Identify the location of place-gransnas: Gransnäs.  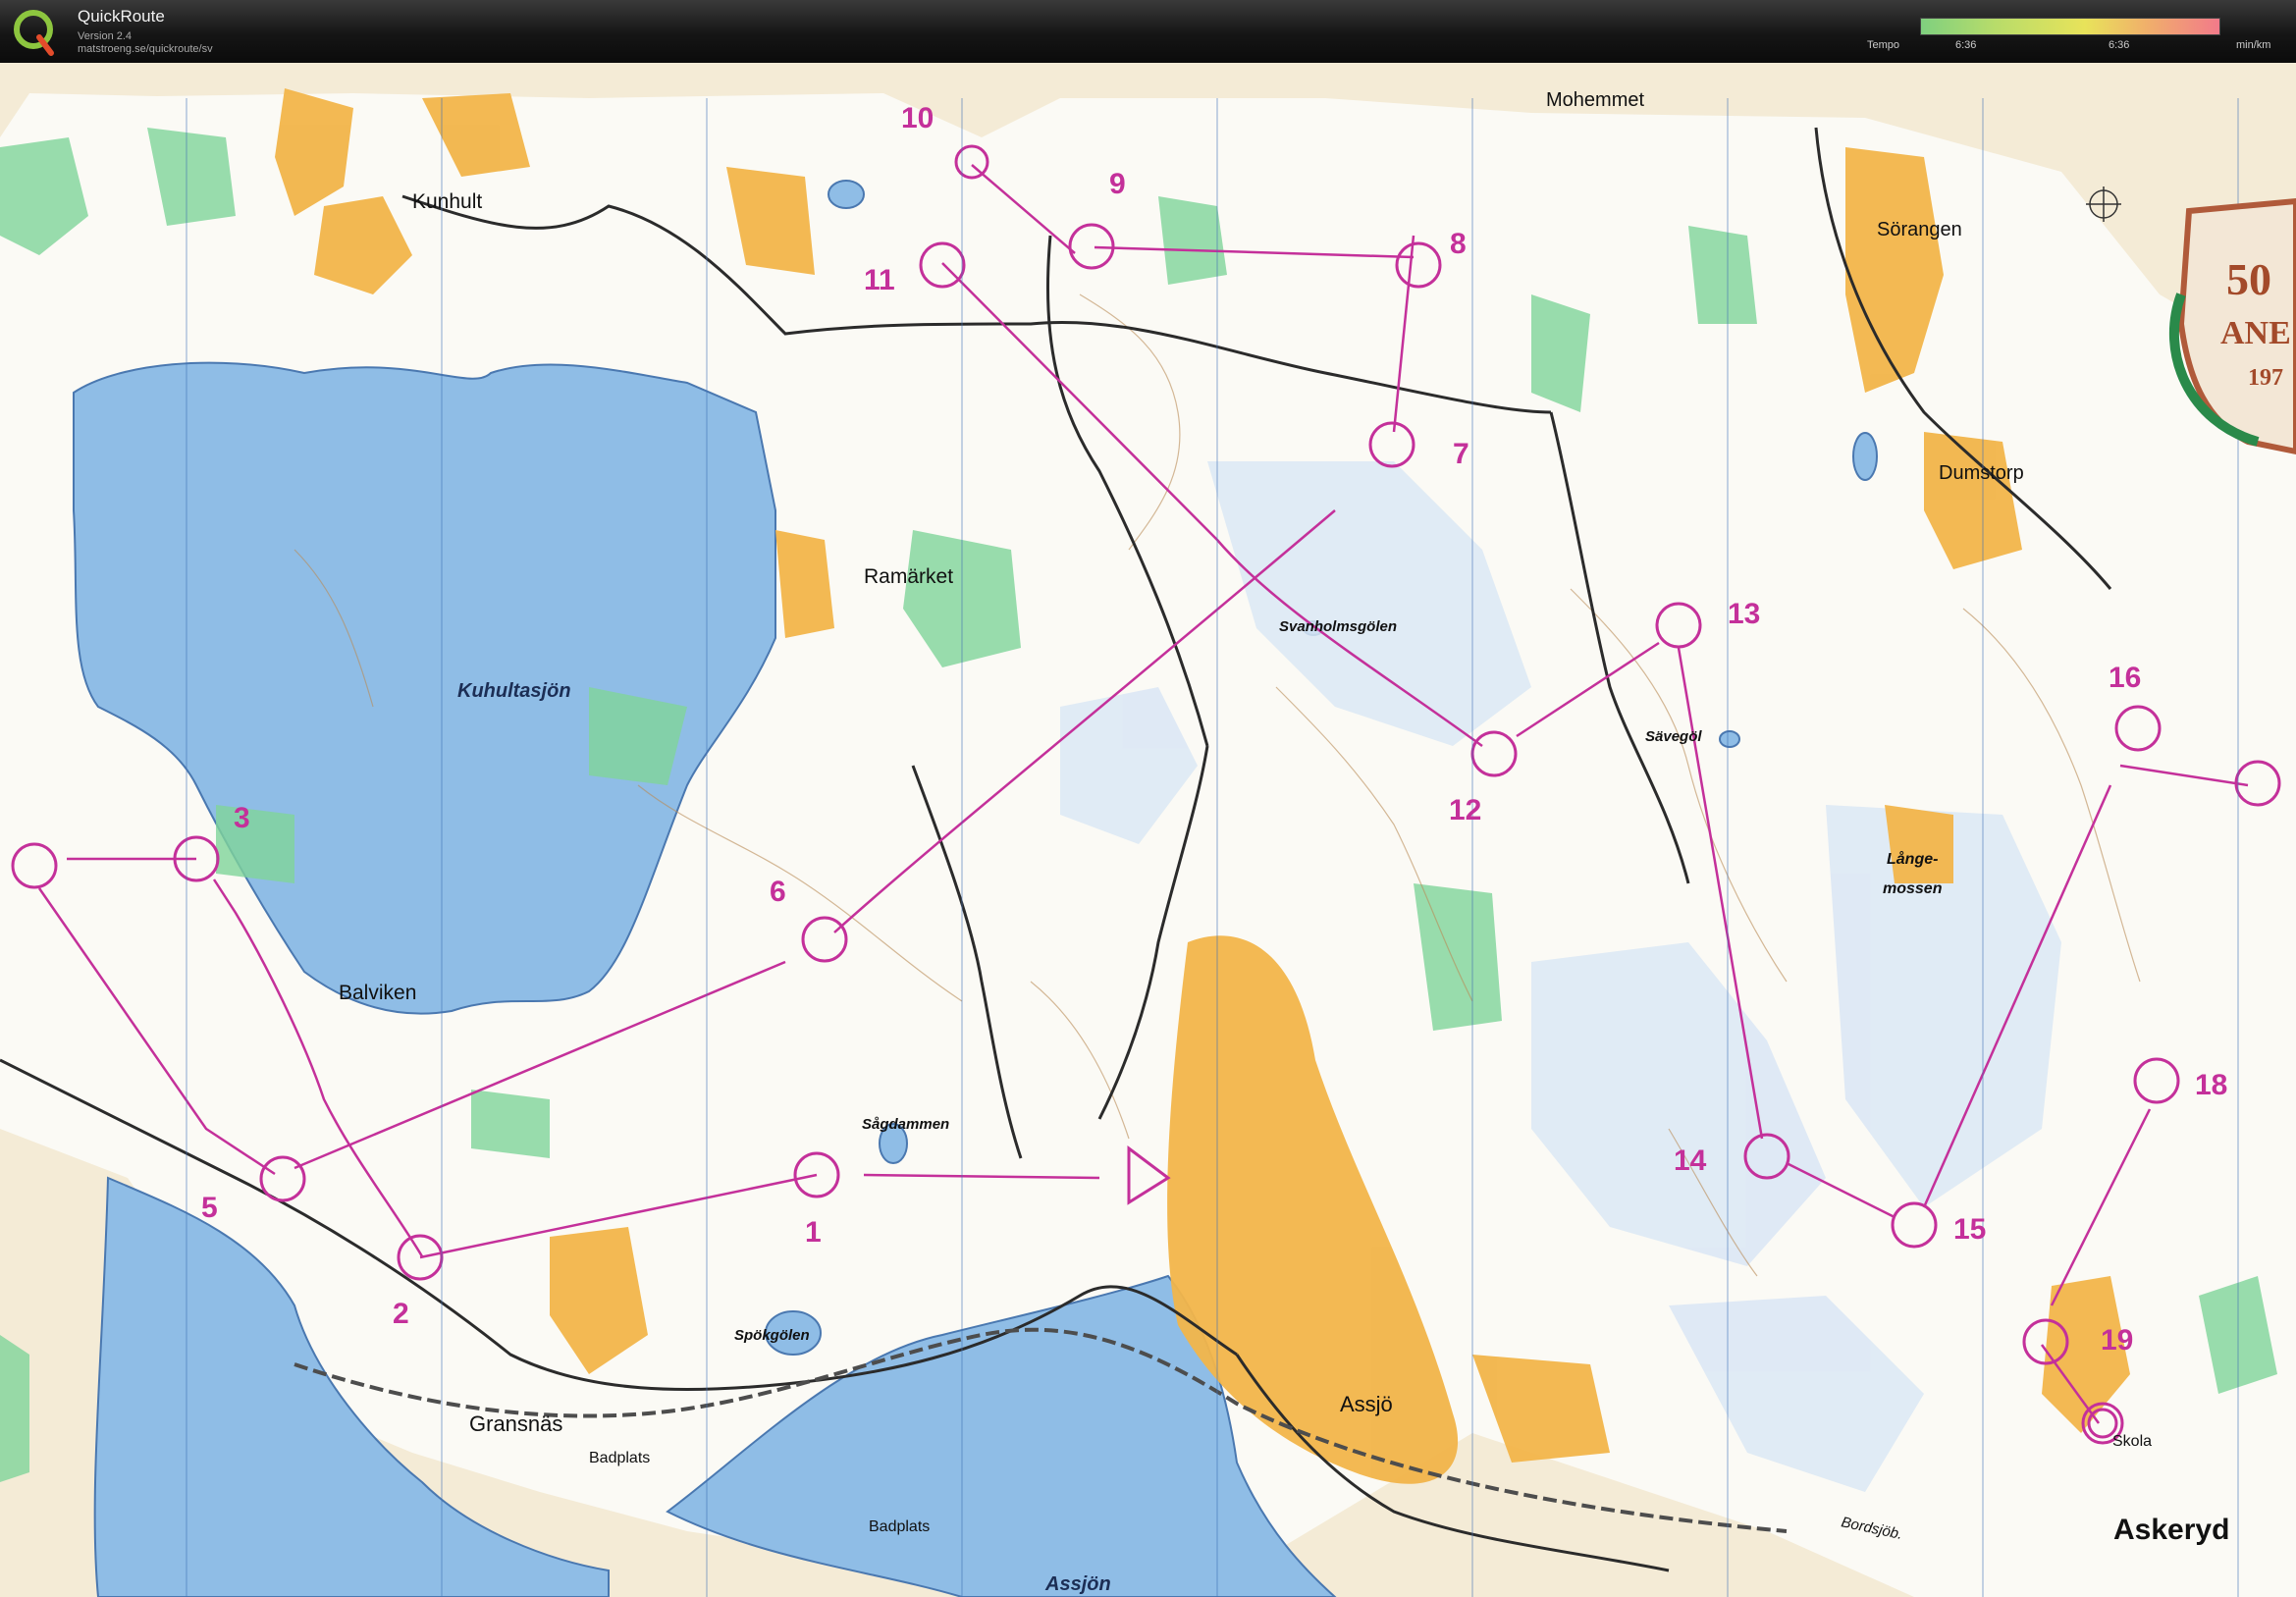
(515, 1423).